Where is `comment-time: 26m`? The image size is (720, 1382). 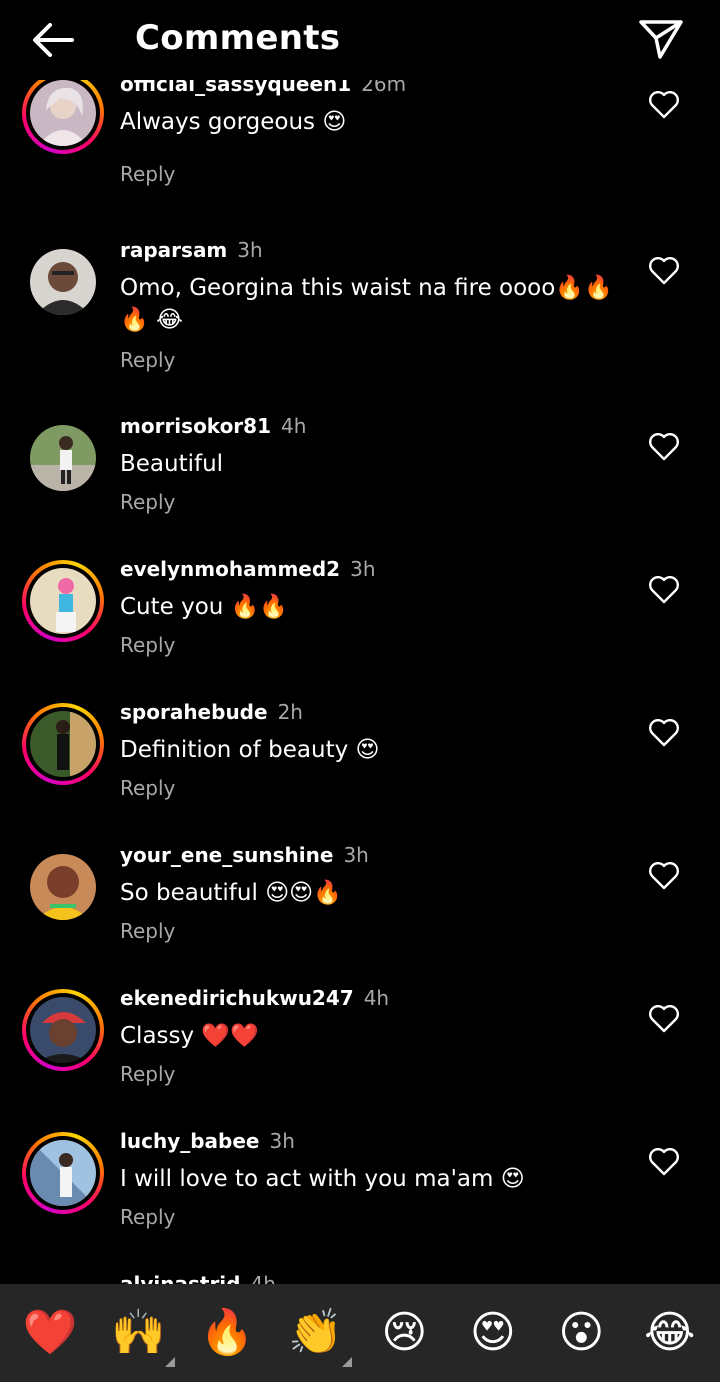
comment-time: 26m is located at coordinates (384, 88).